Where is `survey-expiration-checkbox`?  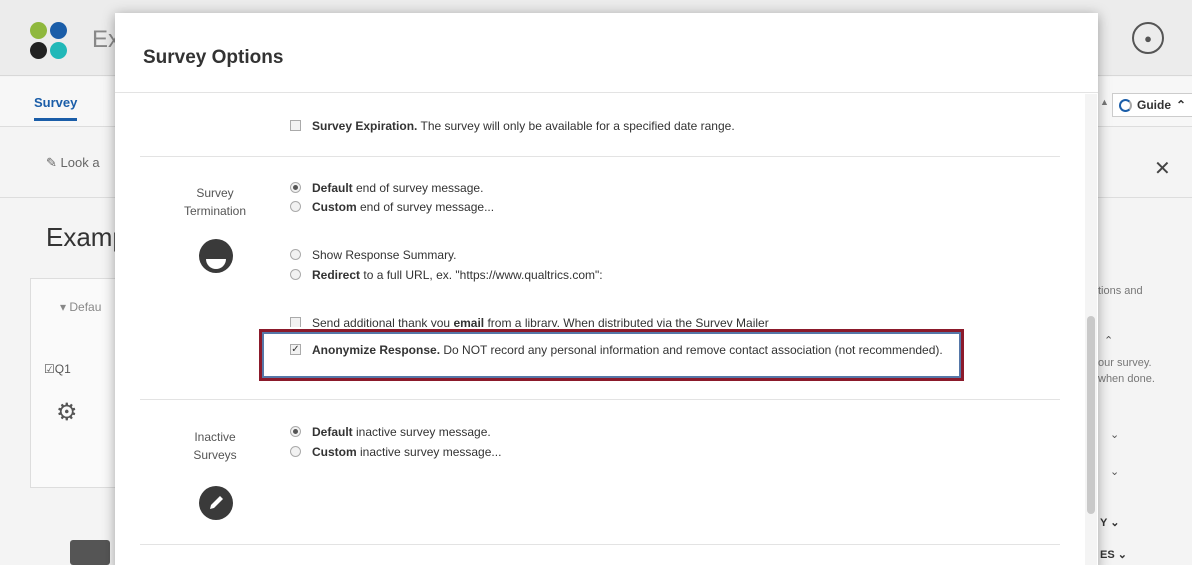 survey-expiration-checkbox is located at coordinates (295, 125).